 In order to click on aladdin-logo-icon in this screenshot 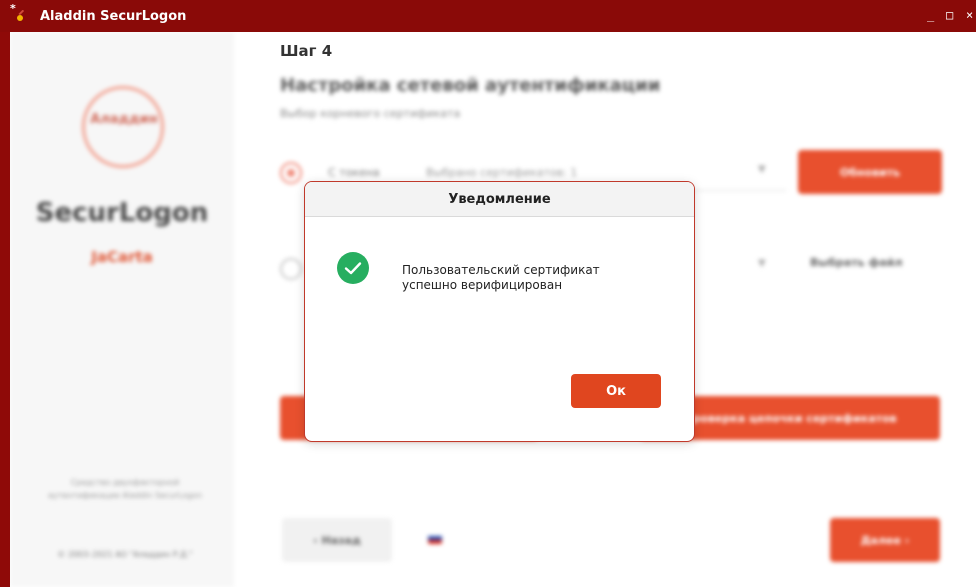, I will do `click(123, 127)`.